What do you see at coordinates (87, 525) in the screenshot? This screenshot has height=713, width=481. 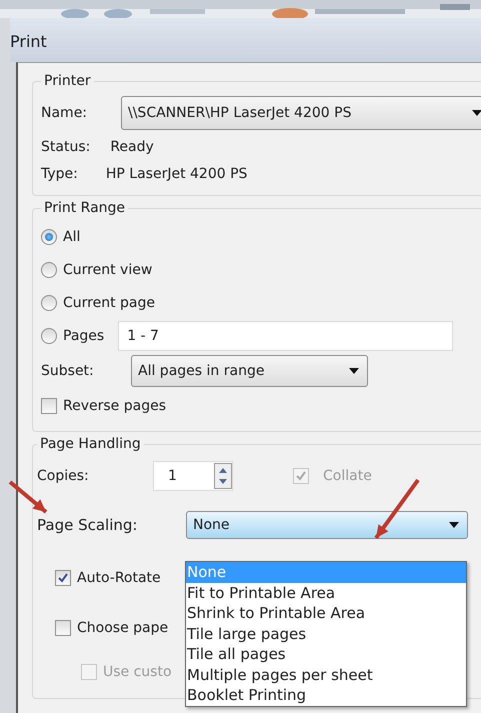 I see `field-label: Page Scaling:` at bounding box center [87, 525].